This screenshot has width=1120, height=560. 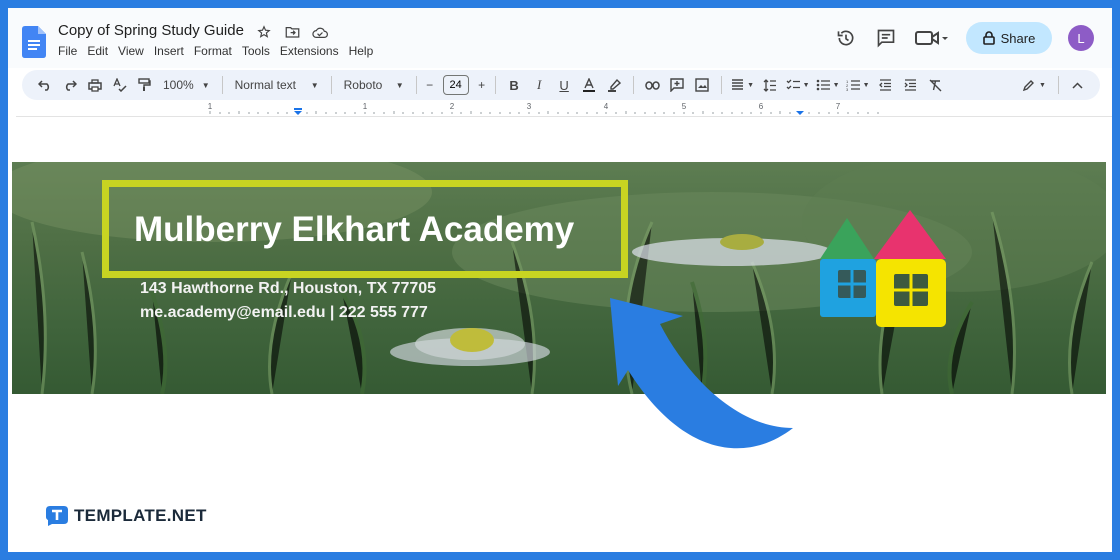 What do you see at coordinates (144, 85) in the screenshot?
I see `paint-format-icon` at bounding box center [144, 85].